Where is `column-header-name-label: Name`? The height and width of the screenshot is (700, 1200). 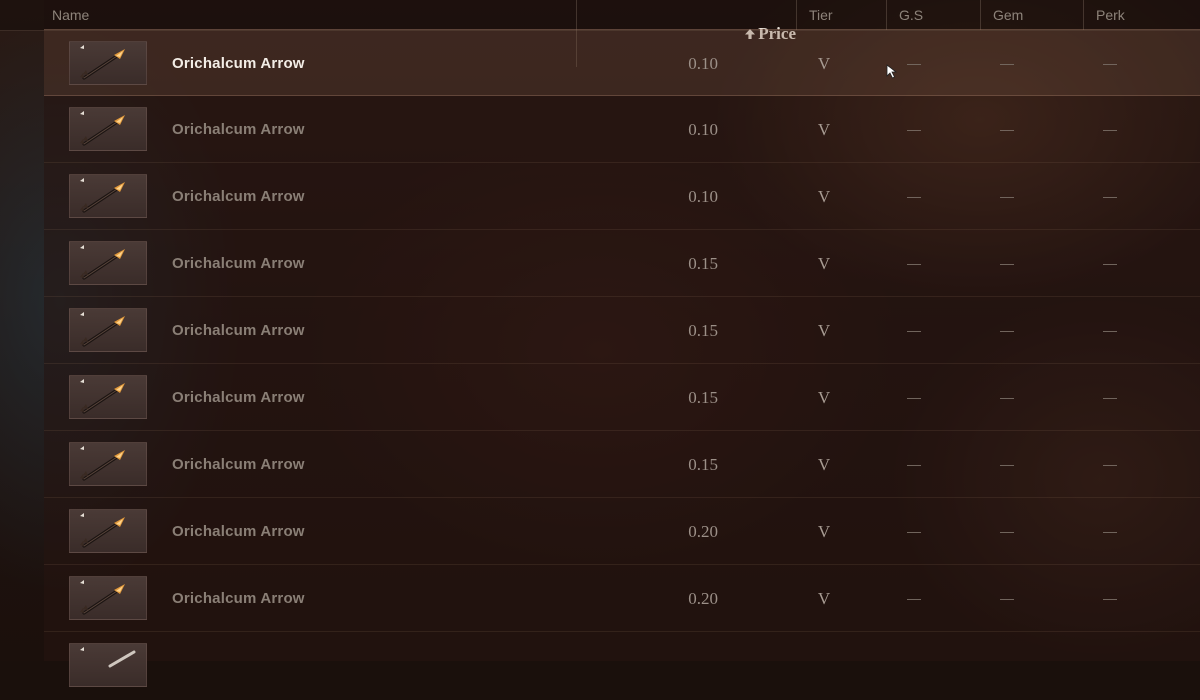 column-header-name-label: Name is located at coordinates (71, 15).